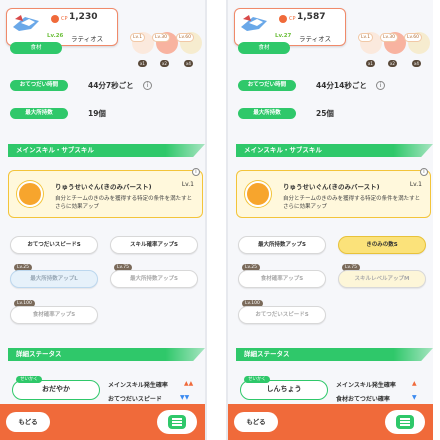 The height and width of the screenshot is (440, 440). I want to click on subskill-4: 最大所持数アップS, so click(154, 279).